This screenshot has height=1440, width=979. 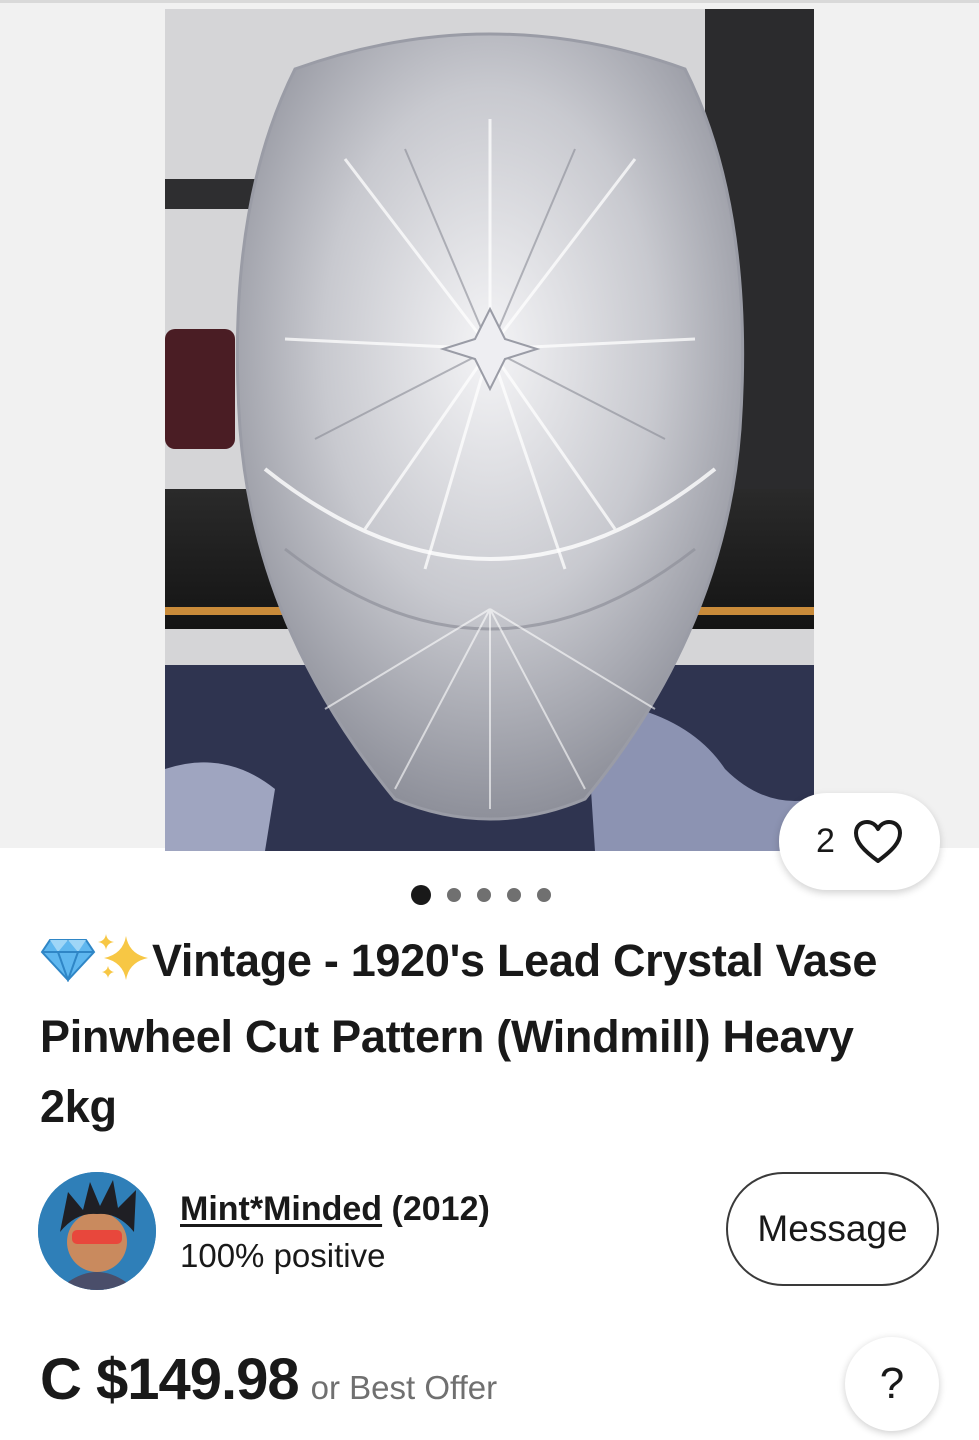 What do you see at coordinates (281, 1209) in the screenshot?
I see `seller-name-link: Mint*Minded` at bounding box center [281, 1209].